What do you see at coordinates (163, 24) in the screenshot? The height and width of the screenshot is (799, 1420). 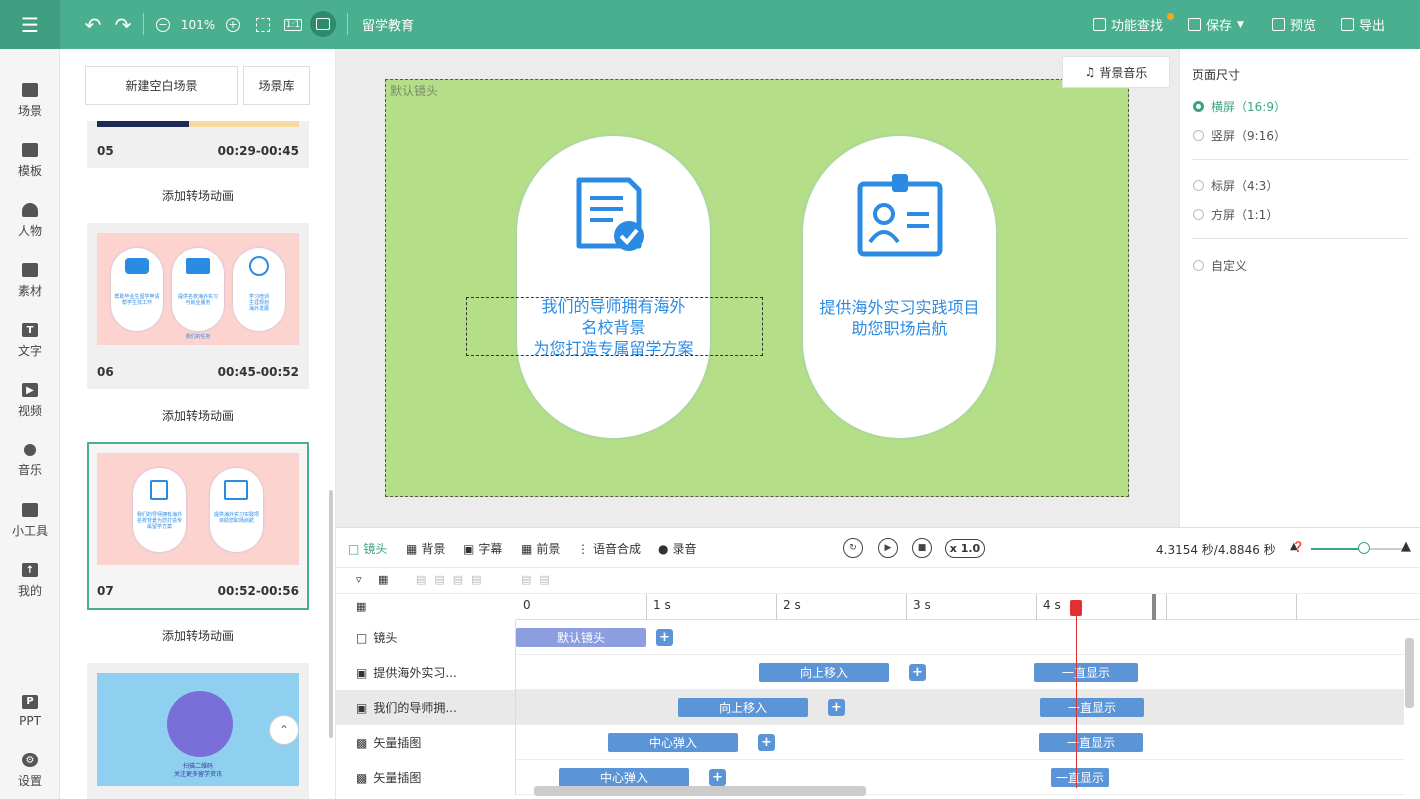 I see `zoom-out-button: −` at bounding box center [163, 24].